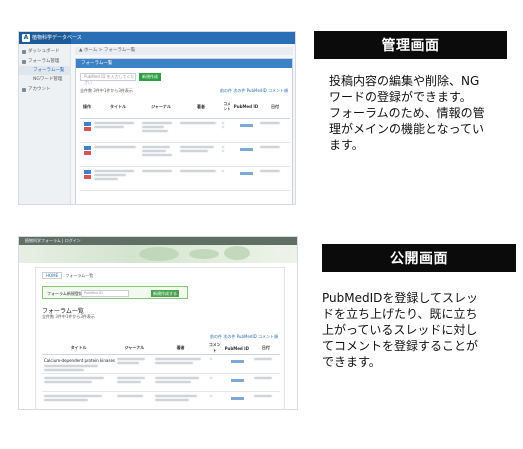 The width and height of the screenshot is (523, 449). I want to click on sidebar-item-forum-admin: フォーラム管理, so click(45, 61).